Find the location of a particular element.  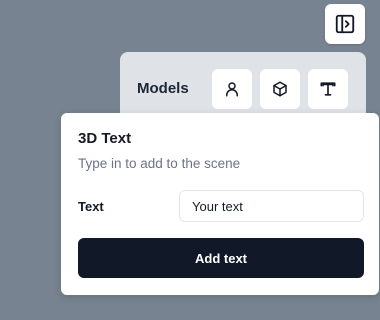

add-3d-text-button is located at coordinates (328, 89).